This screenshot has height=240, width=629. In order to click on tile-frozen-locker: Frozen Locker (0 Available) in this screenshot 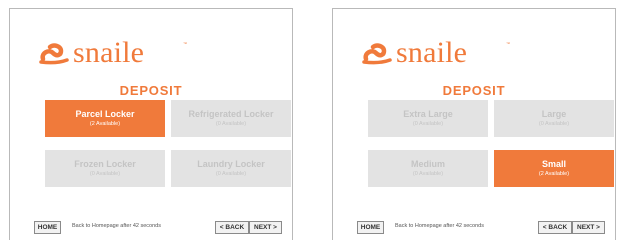, I will do `click(105, 168)`.